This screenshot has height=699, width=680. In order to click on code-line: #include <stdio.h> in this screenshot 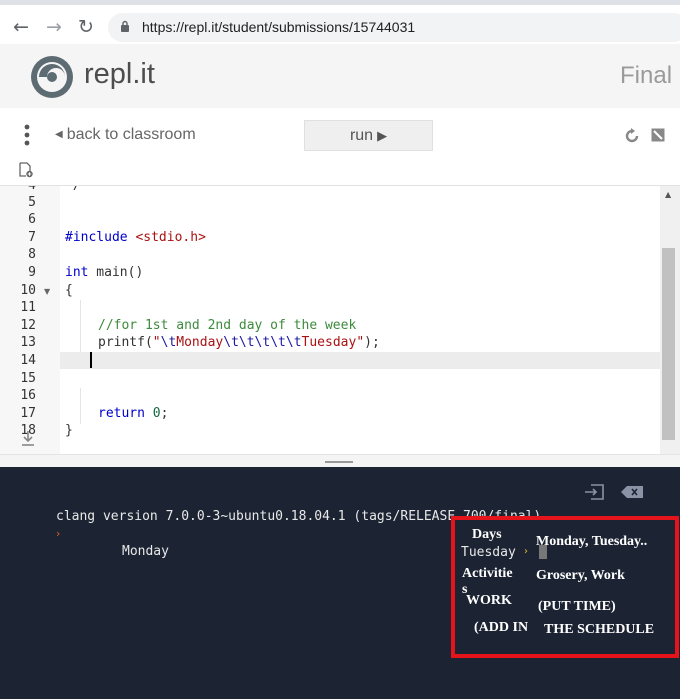, I will do `click(135, 237)`.